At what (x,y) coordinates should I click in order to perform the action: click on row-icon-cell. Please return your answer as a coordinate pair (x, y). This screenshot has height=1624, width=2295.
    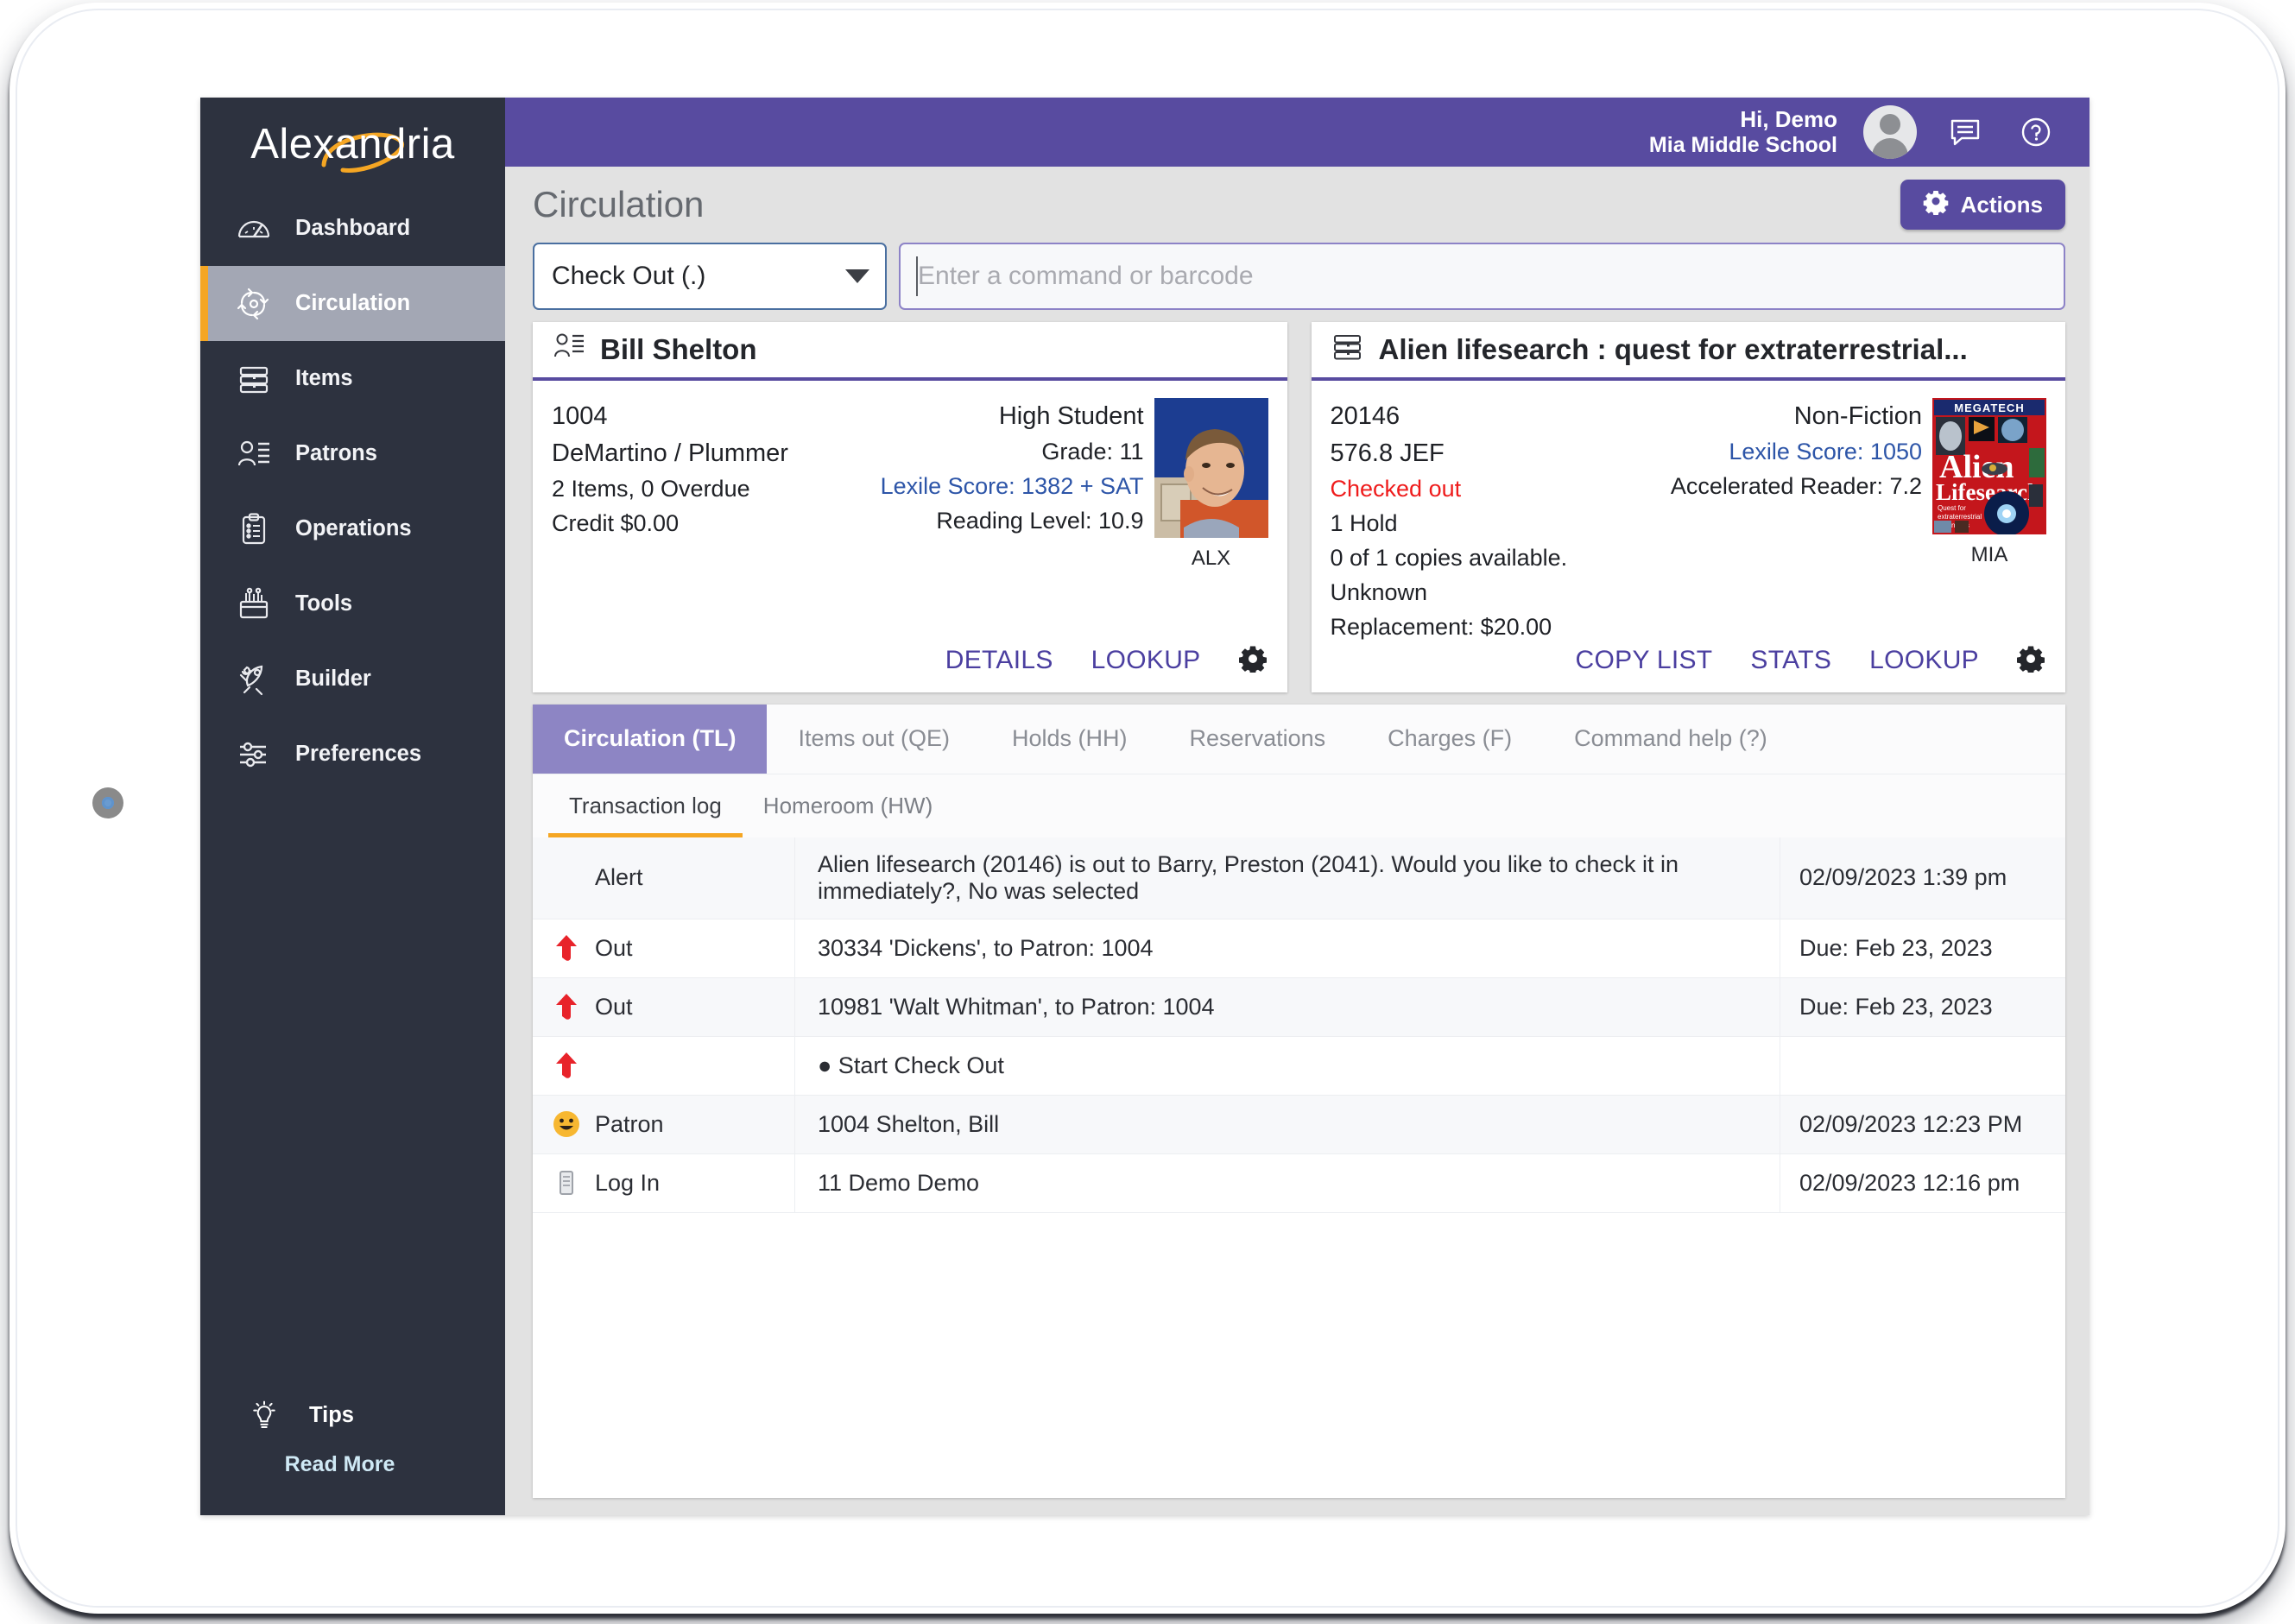
    Looking at the image, I should click on (564, 878).